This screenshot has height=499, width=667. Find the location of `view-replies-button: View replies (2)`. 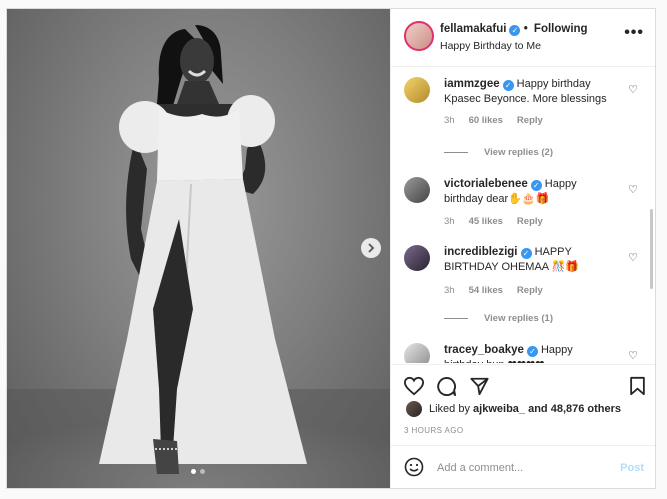

view-replies-button: View replies (2) is located at coordinates (498, 152).